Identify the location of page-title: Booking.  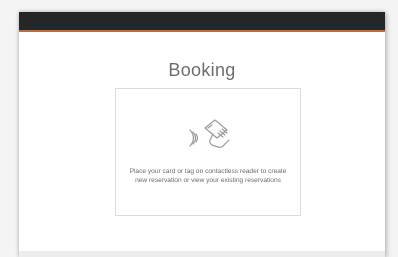
(202, 70).